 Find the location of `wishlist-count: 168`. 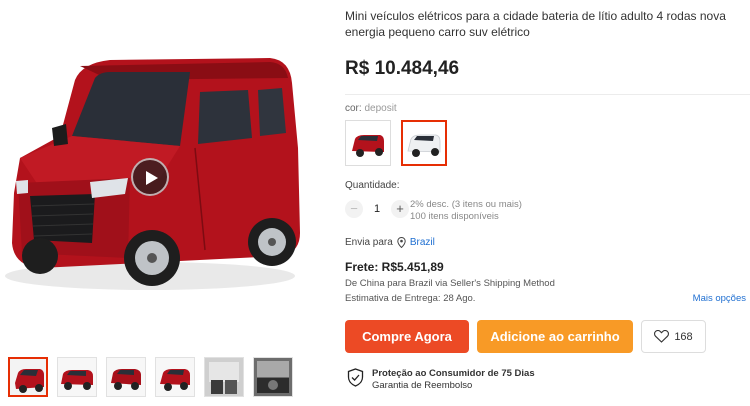

wishlist-count: 168 is located at coordinates (683, 336).